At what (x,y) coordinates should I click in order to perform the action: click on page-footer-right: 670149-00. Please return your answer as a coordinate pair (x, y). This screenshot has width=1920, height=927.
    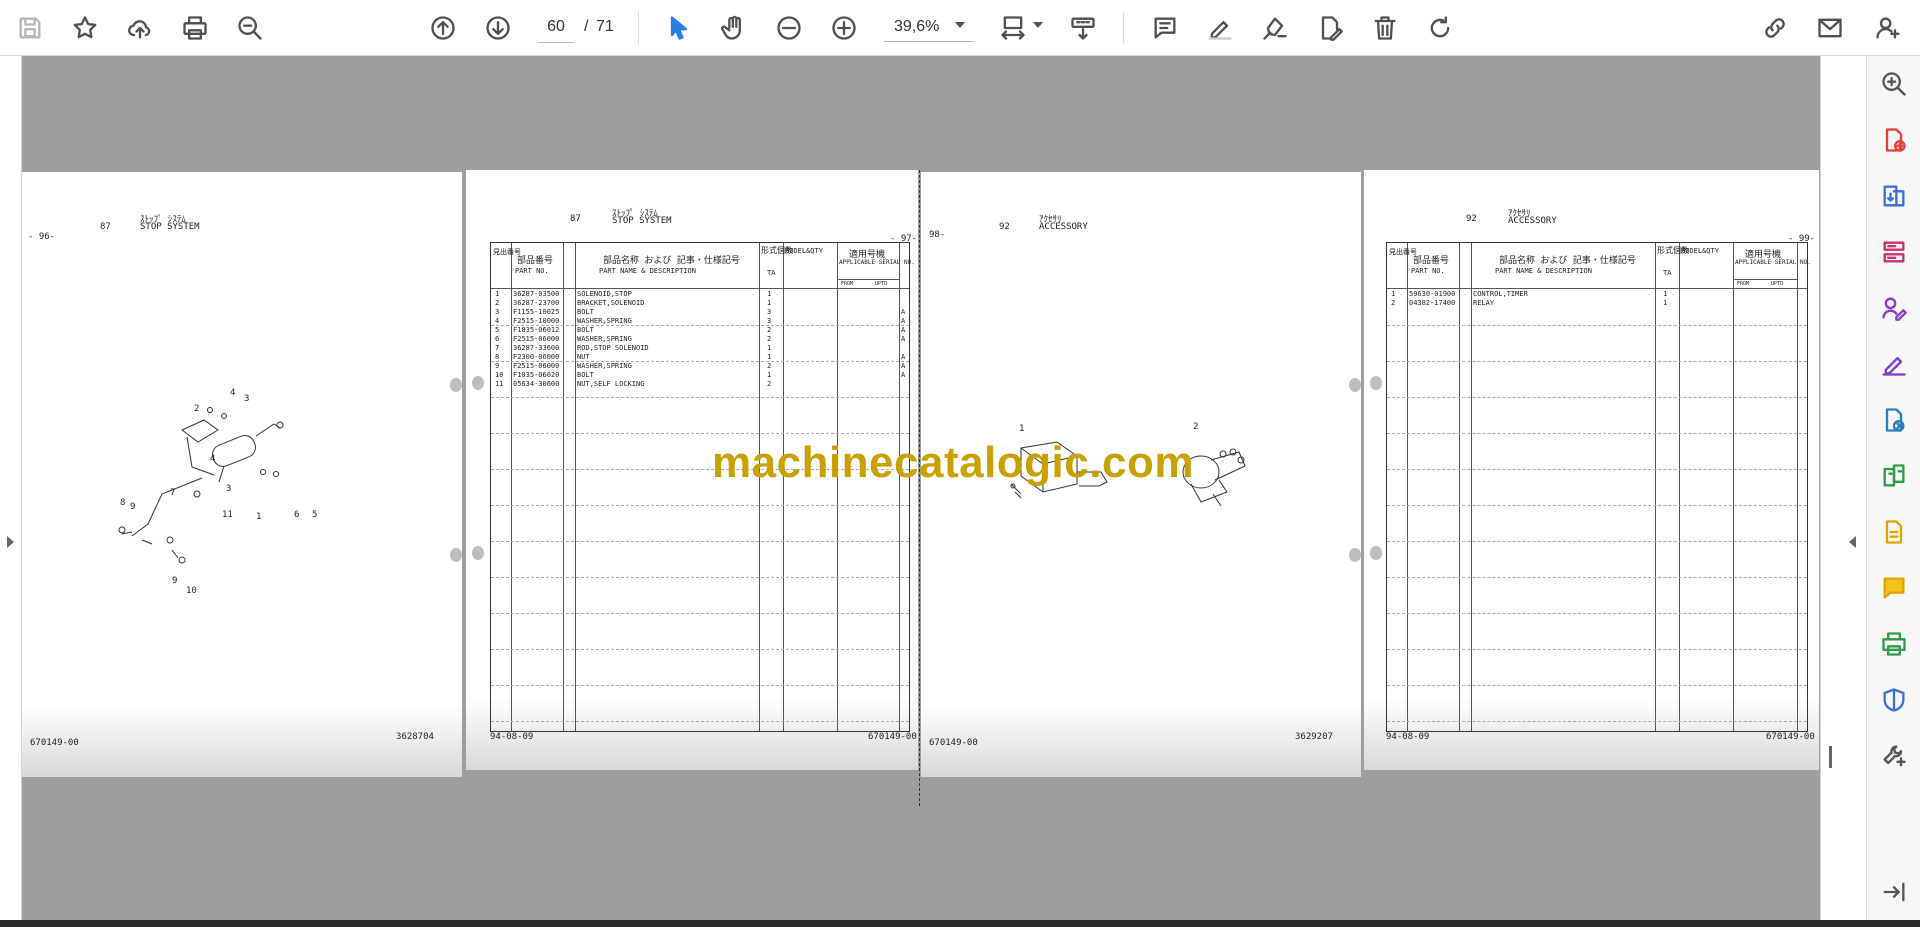
    Looking at the image, I should click on (892, 737).